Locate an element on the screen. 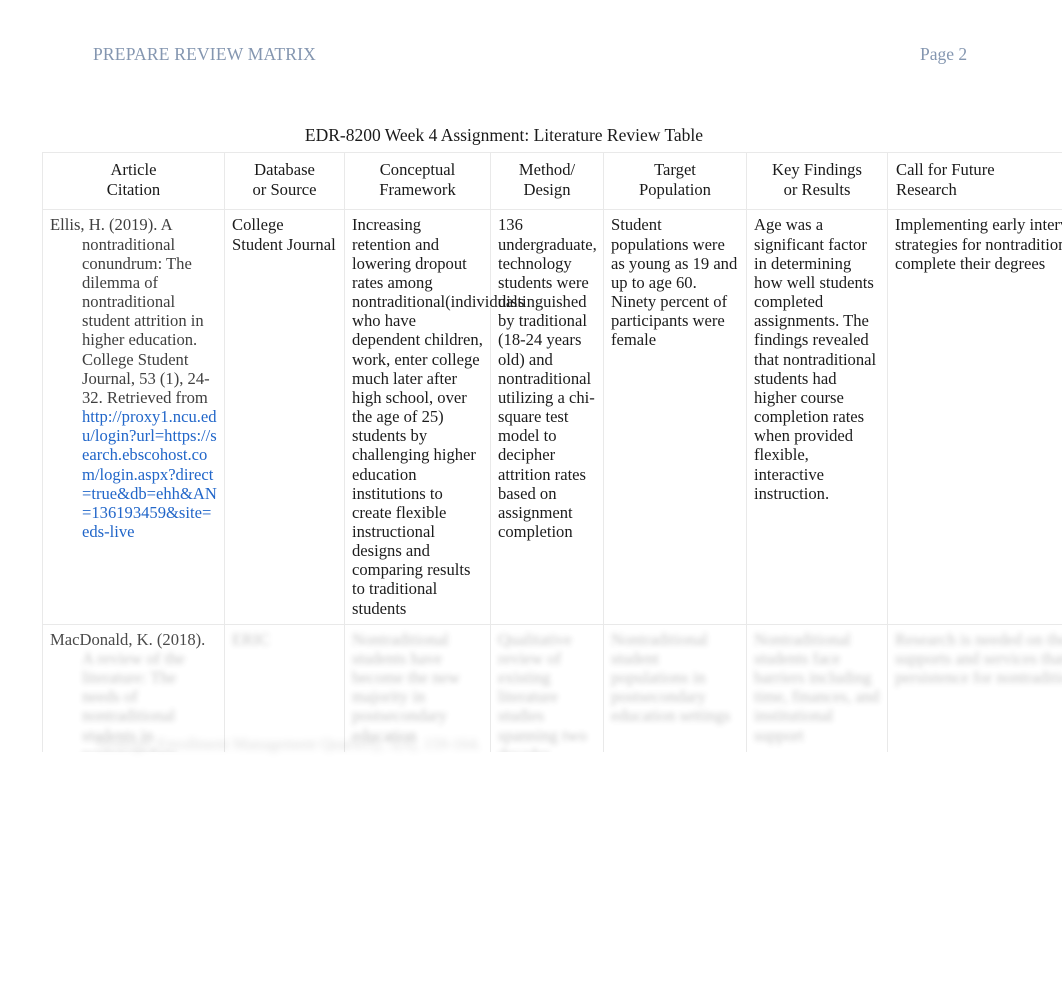  header-line-2: Research is located at coordinates (926, 190).